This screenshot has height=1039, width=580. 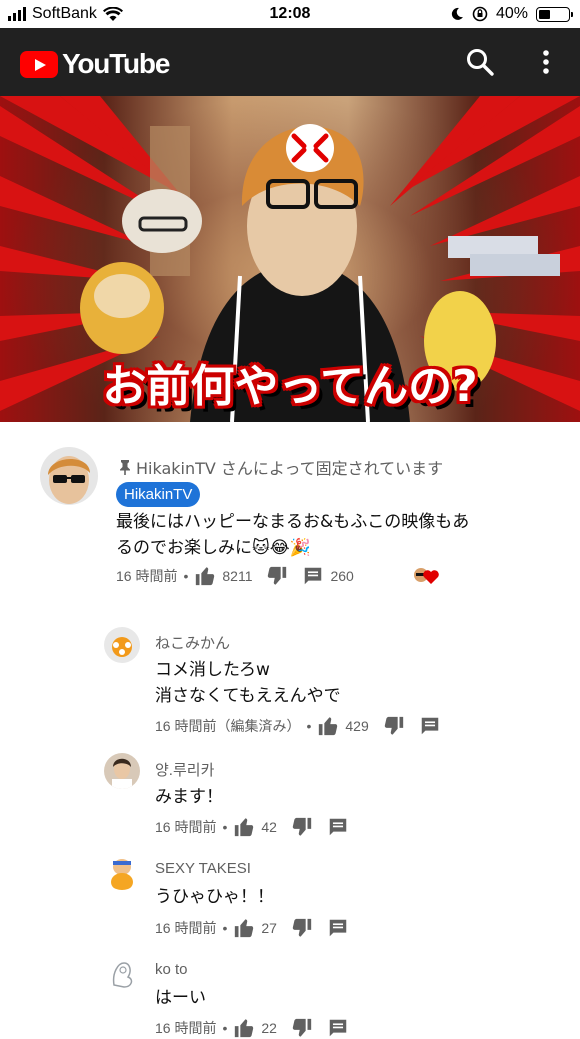 What do you see at coordinates (180, 998) in the screenshot?
I see `reply-line: はーい` at bounding box center [180, 998].